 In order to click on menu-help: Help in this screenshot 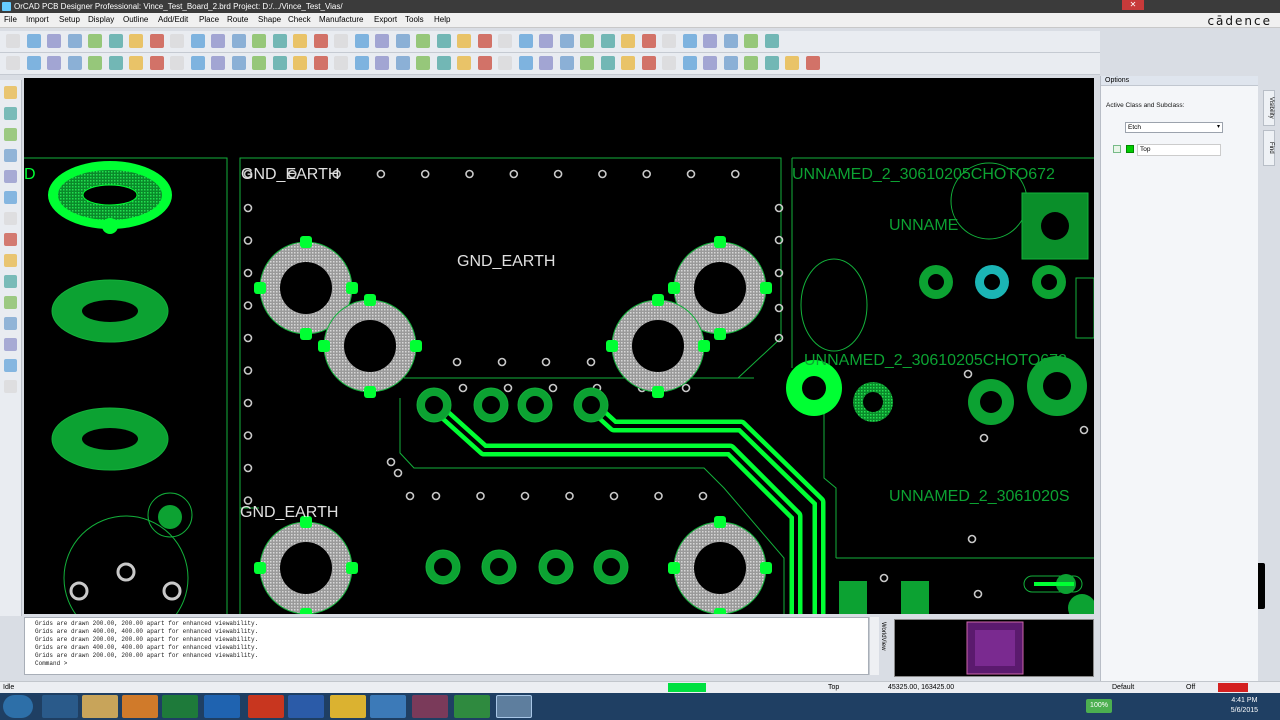, I will do `click(442, 19)`.